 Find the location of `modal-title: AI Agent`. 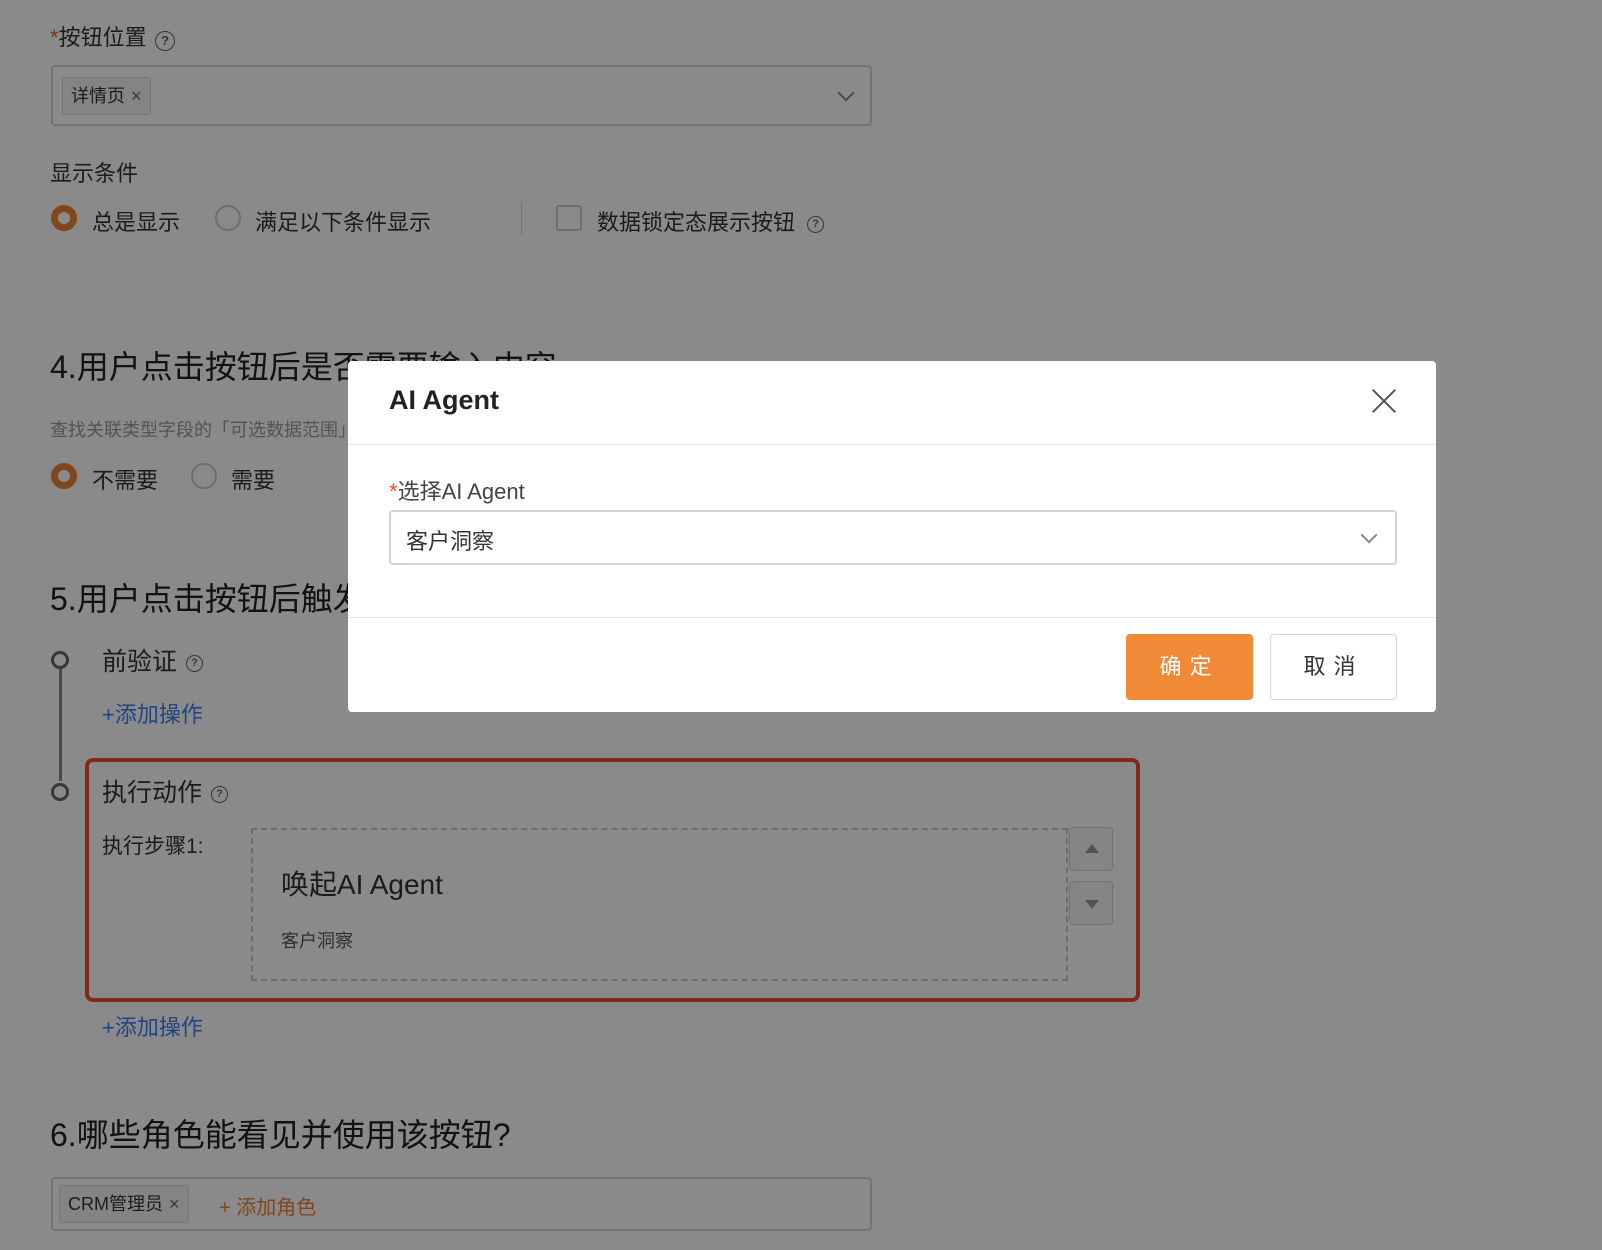

modal-title: AI Agent is located at coordinates (444, 400).